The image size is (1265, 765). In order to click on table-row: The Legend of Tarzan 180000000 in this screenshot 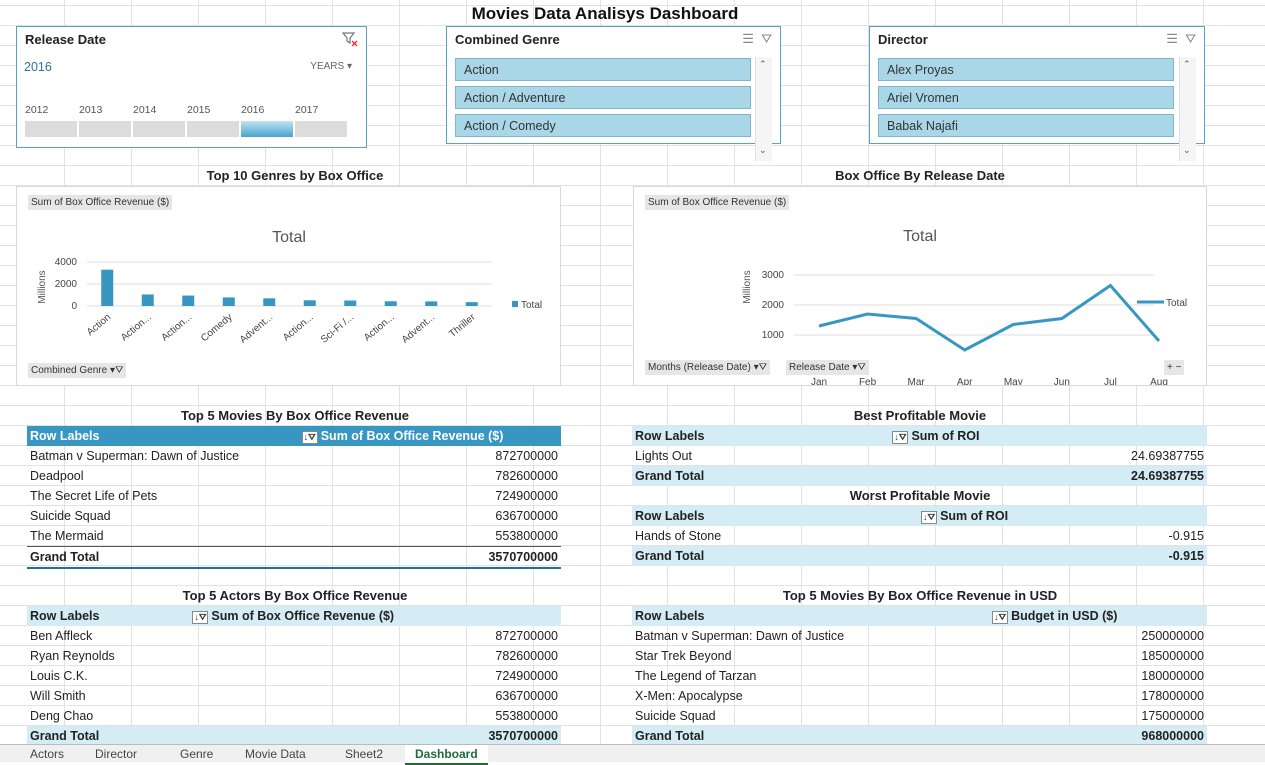, I will do `click(919, 676)`.